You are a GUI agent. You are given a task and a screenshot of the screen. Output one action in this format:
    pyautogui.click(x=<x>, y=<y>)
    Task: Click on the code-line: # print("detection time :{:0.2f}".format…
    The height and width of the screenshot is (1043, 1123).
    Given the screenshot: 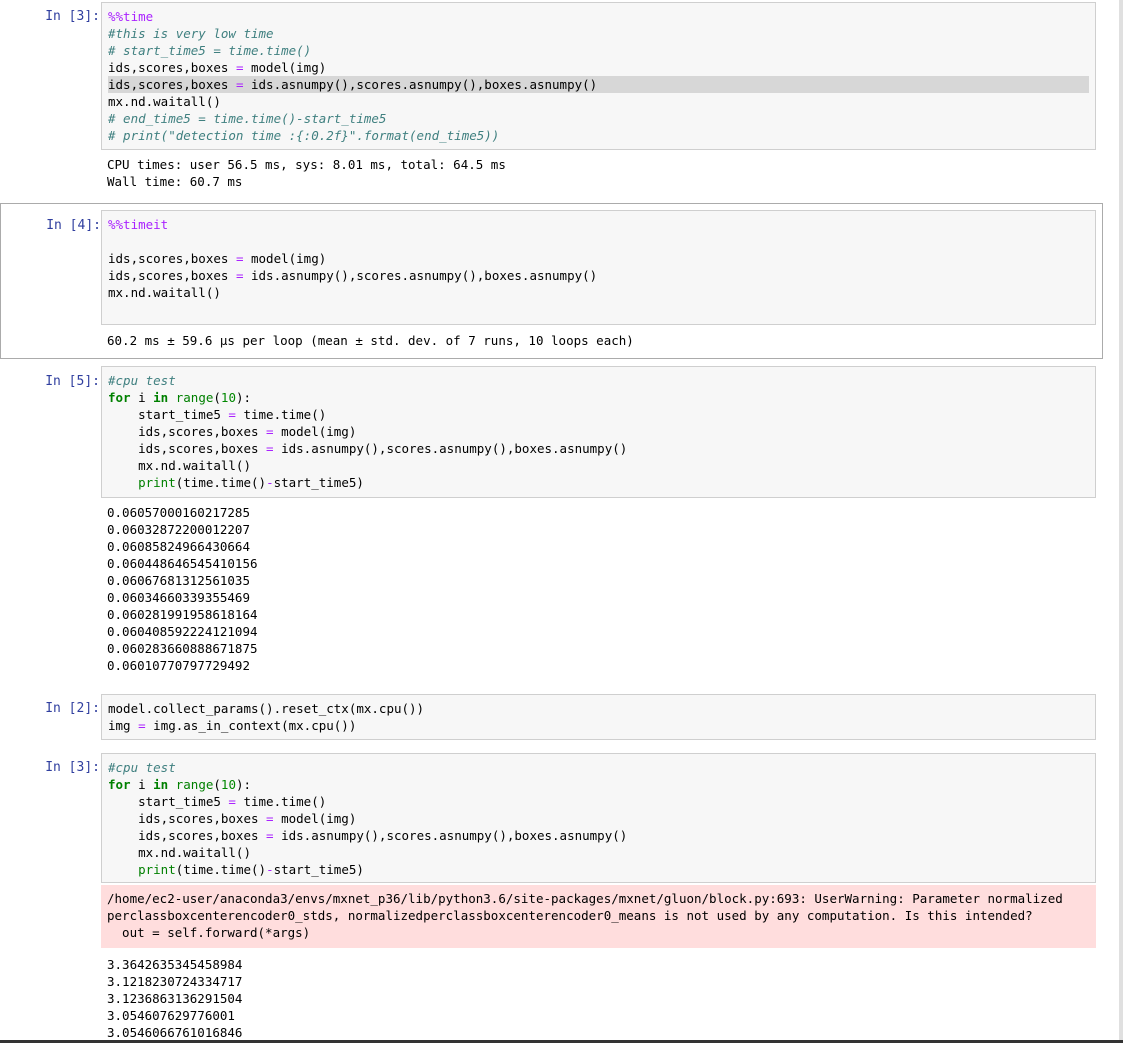 What is the action you would take?
    pyautogui.click(x=601, y=135)
    